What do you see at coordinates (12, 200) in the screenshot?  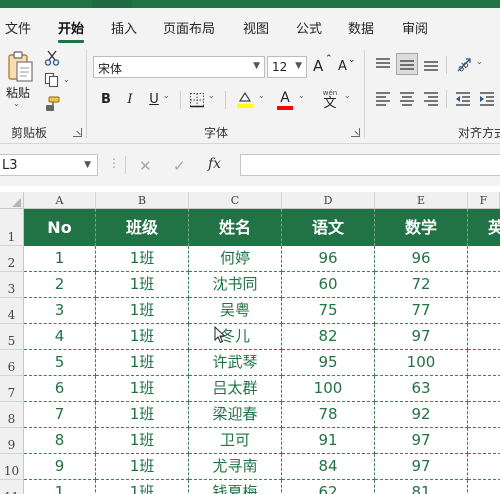 I see `select-all-button` at bounding box center [12, 200].